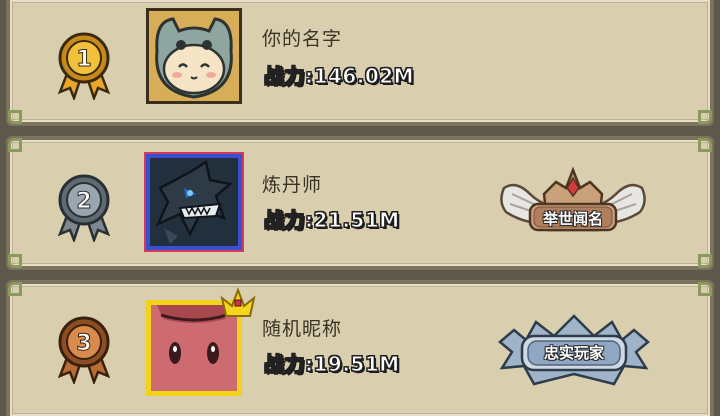 This screenshot has height=416, width=720. Describe the element at coordinates (573, 199) in the screenshot. I see `winged-crown-badge-icon` at that location.